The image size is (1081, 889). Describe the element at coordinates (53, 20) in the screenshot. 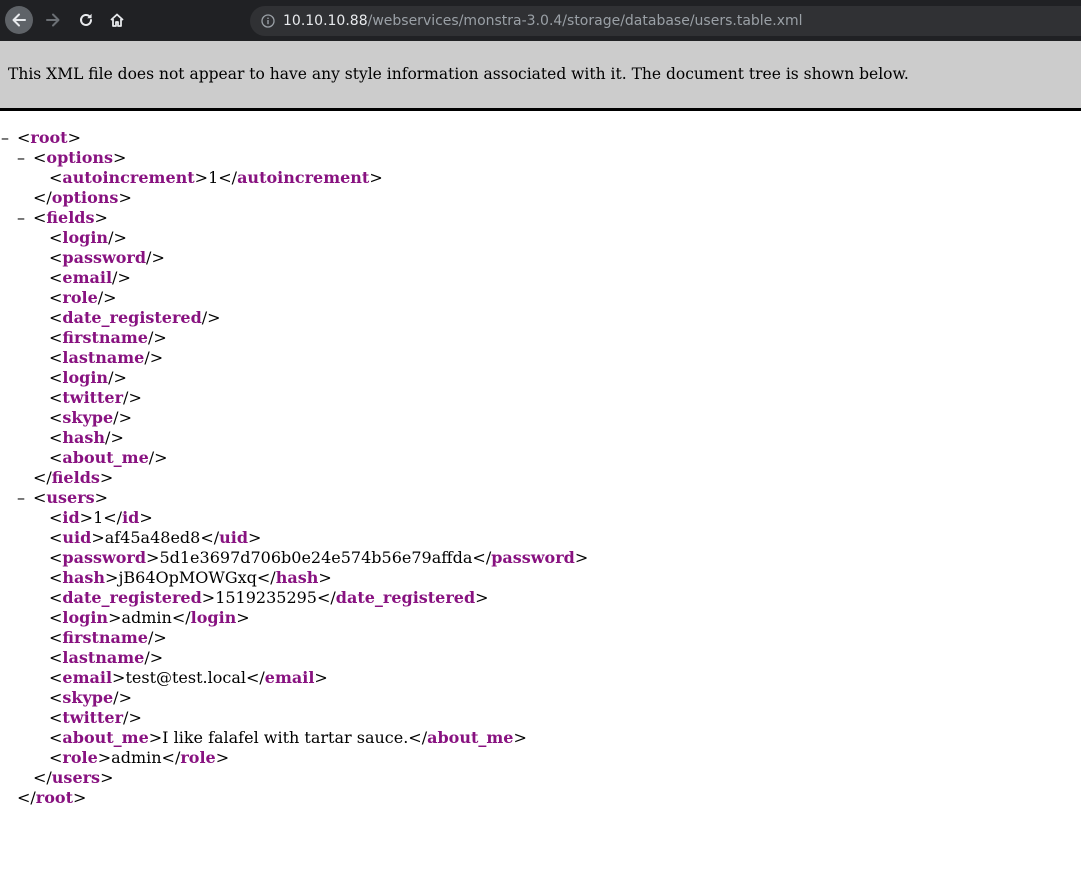

I see `forward-button` at that location.